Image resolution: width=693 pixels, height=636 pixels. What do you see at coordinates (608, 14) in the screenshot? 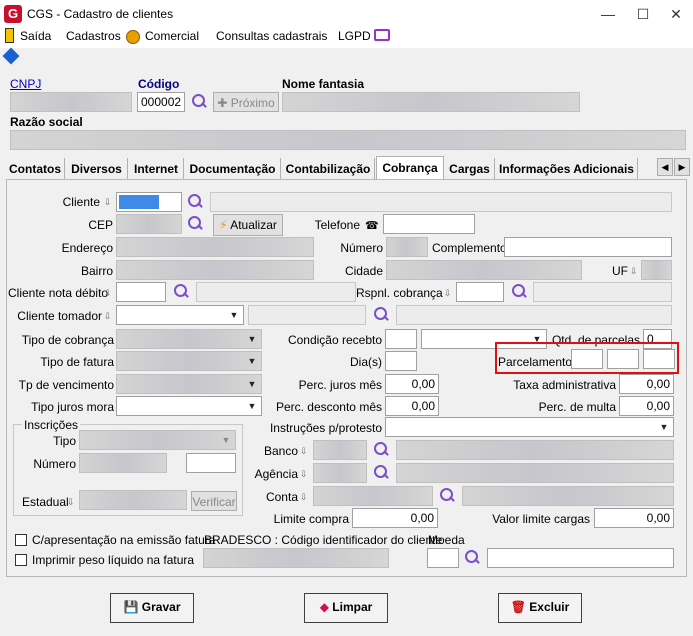
I see `minimize-button: —` at bounding box center [608, 14].